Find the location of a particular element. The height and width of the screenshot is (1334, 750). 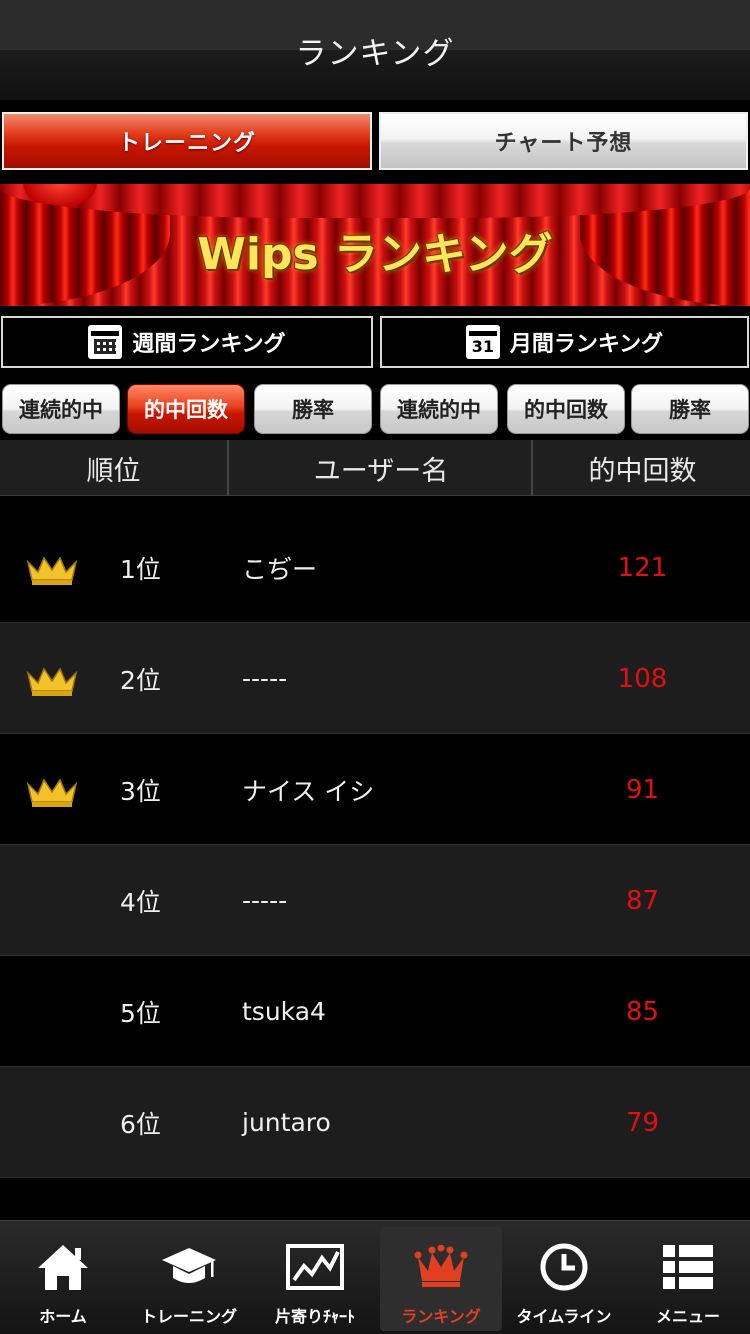

monthly-ranking-label: 月間ランキング is located at coordinates (586, 344).